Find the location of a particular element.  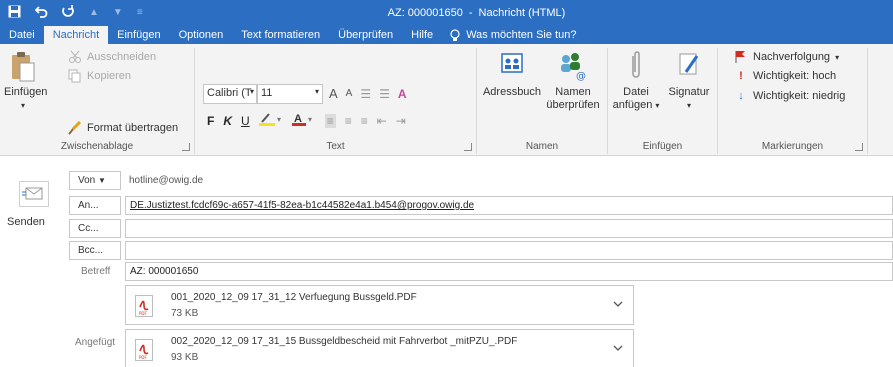

clear-format-icon: A is located at coordinates (402, 94).